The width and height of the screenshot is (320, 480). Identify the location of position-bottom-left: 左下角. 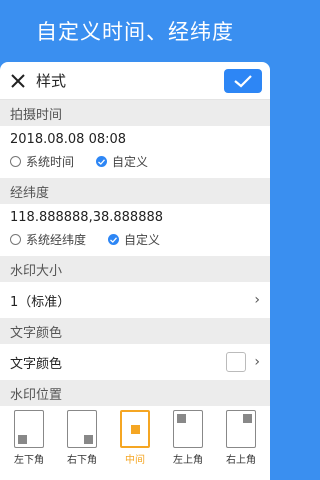
(29, 438).